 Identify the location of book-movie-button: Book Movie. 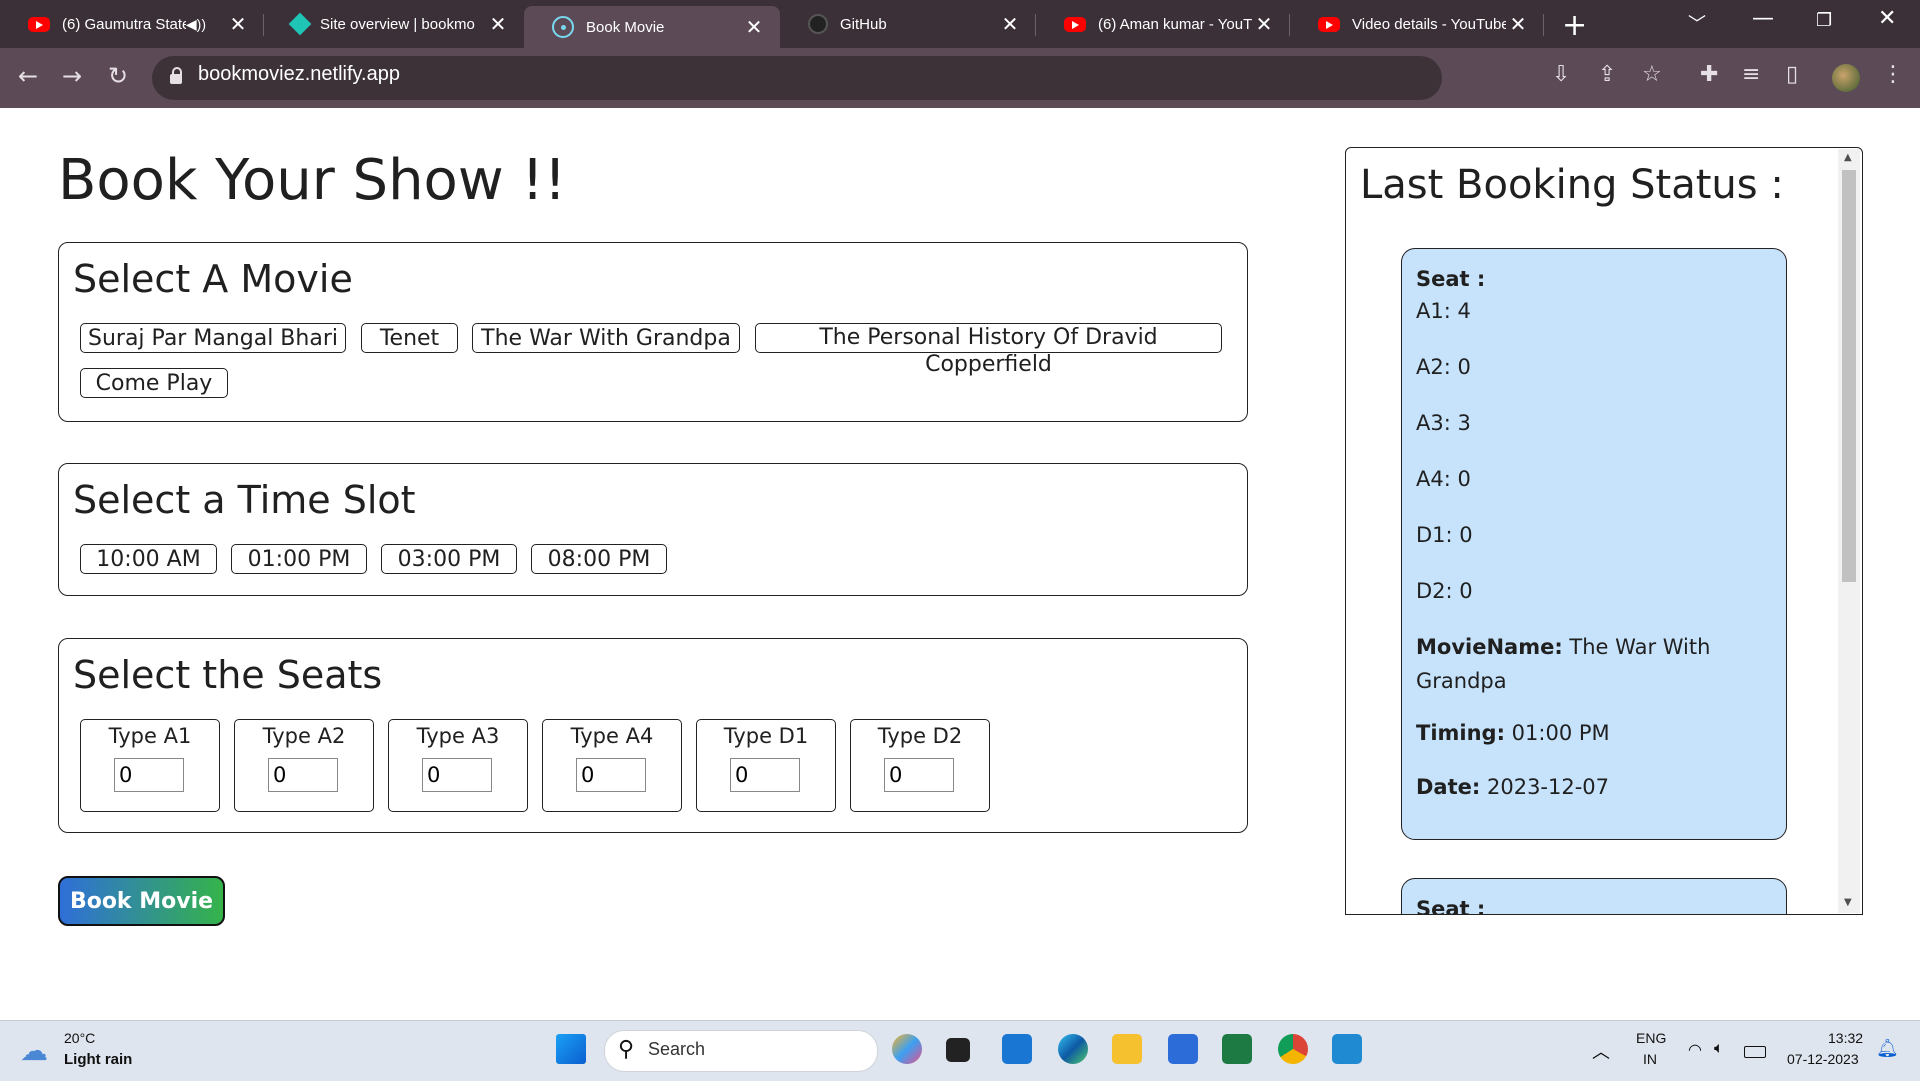
(141, 901).